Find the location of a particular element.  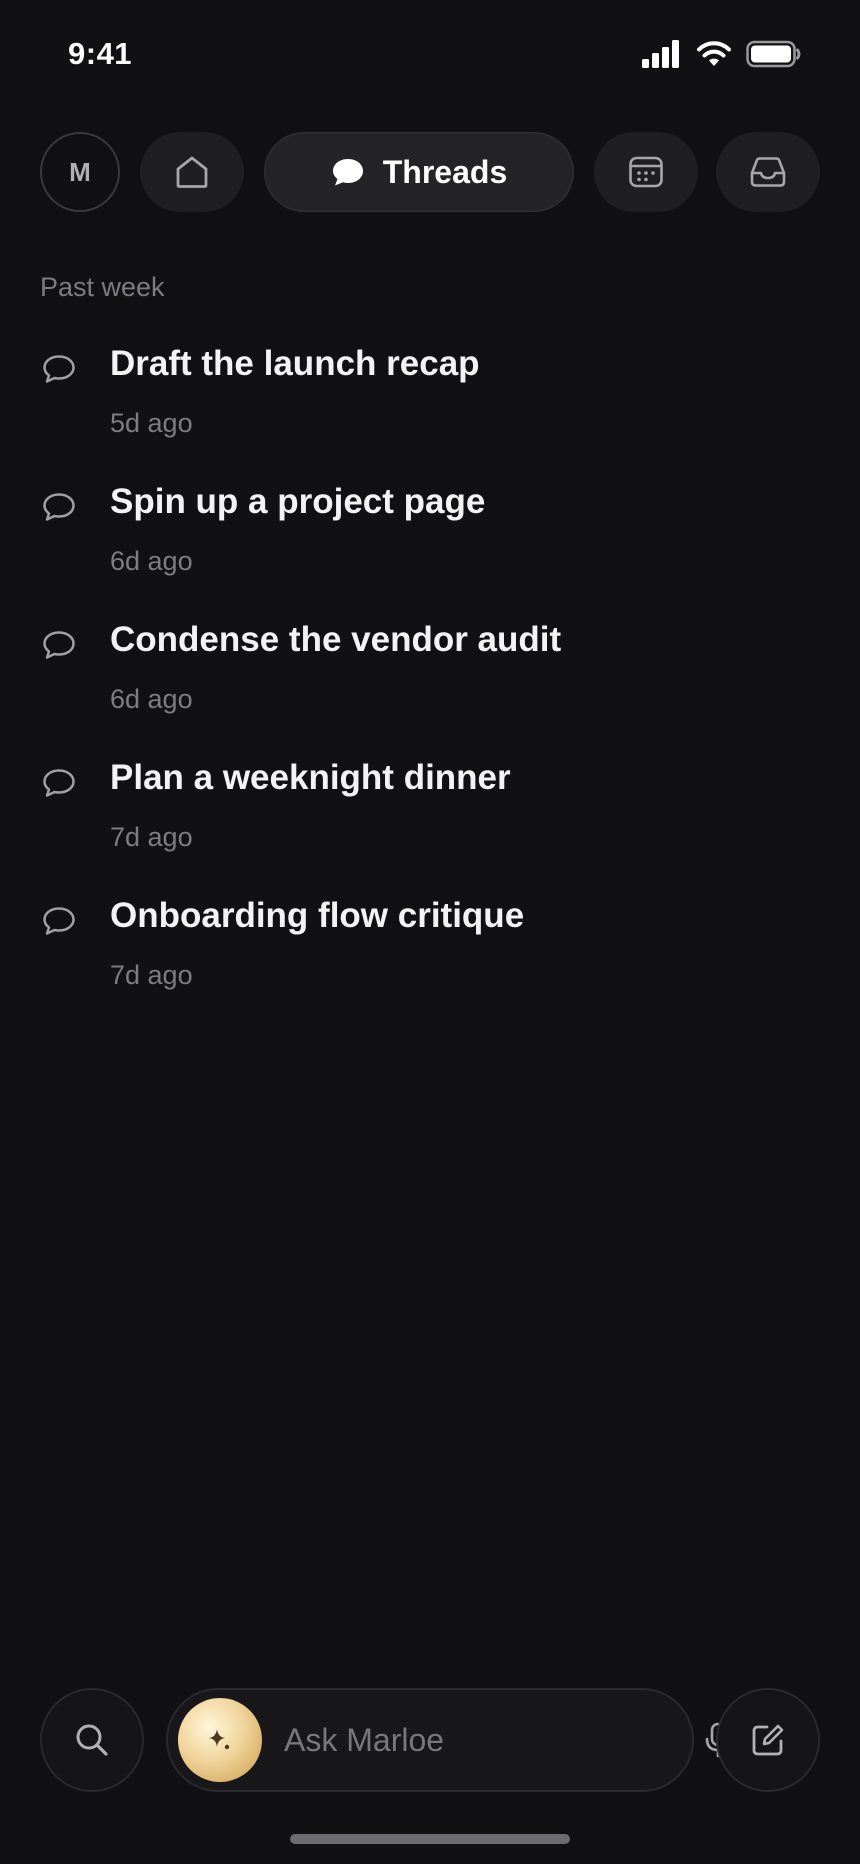

section-label-past-week: Past week is located at coordinates (102, 287).